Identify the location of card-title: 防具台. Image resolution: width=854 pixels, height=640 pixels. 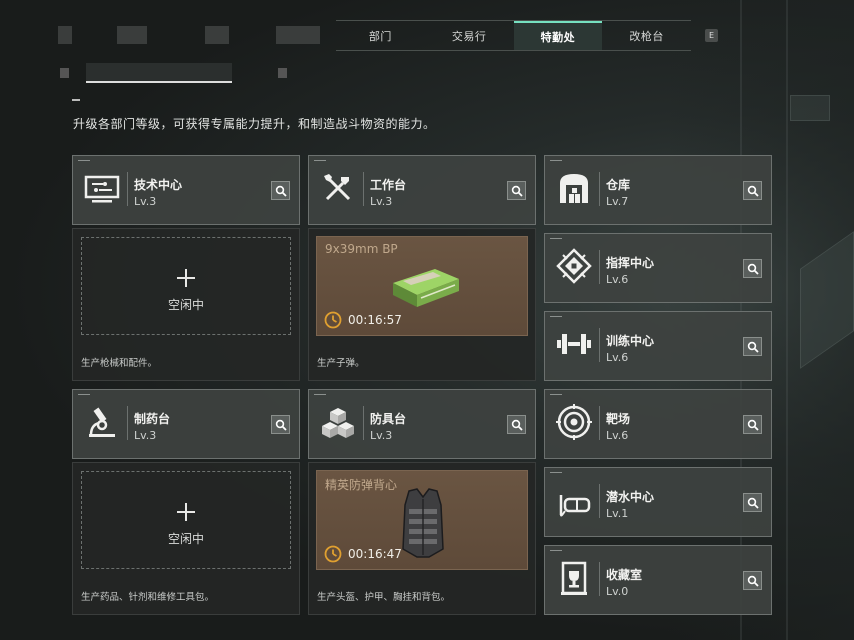
(388, 419).